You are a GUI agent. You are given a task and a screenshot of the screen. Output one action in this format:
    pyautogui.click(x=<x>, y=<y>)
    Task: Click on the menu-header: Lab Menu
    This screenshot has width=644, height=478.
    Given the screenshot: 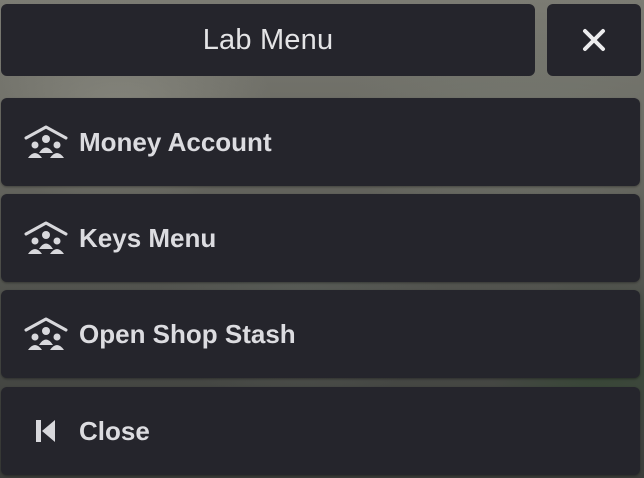 What is the action you would take?
    pyautogui.click(x=268, y=40)
    